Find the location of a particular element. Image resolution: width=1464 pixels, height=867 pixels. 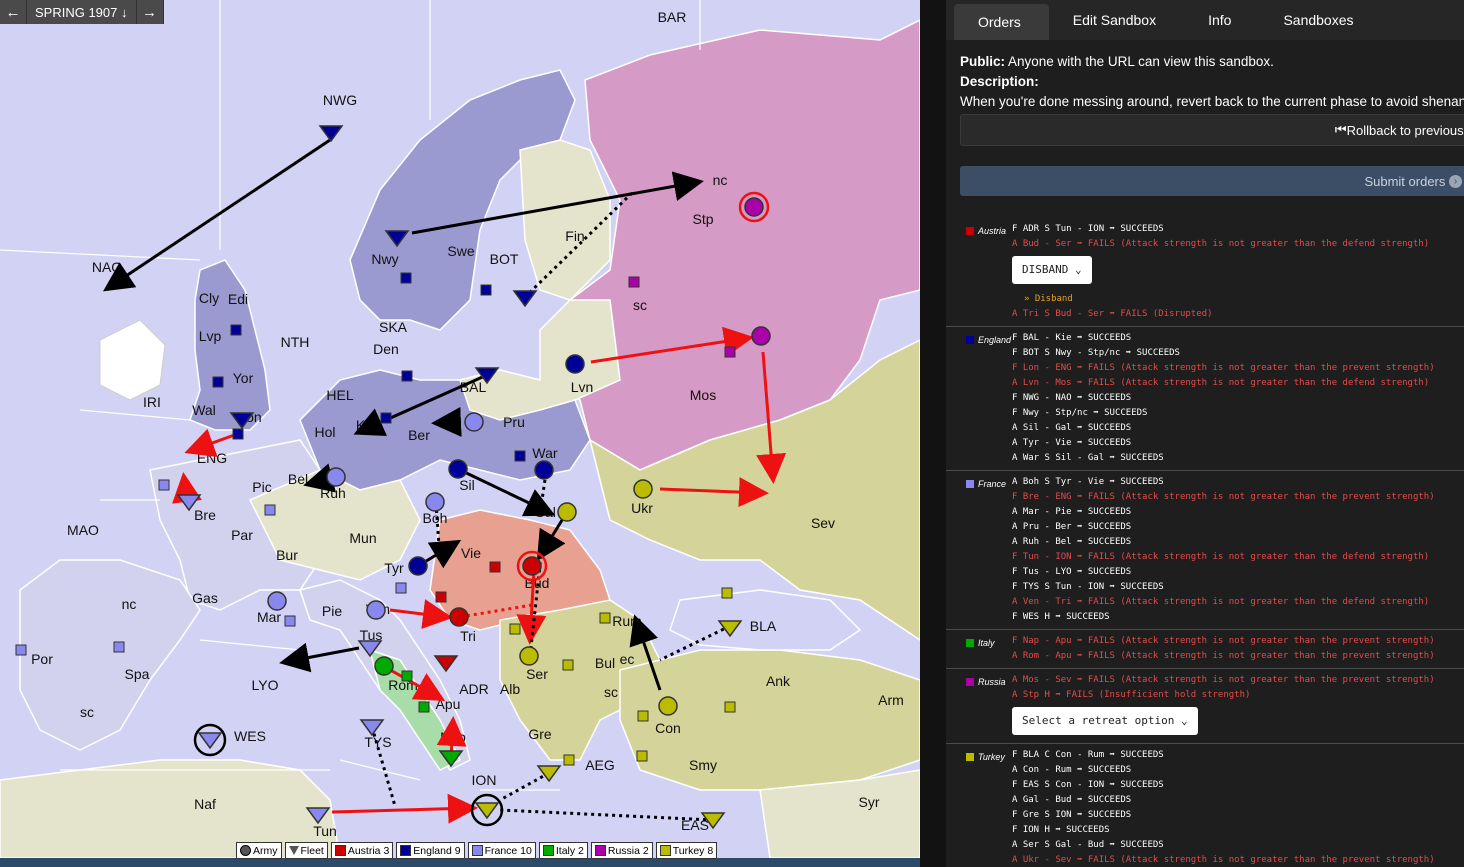

unit-a-con is located at coordinates (668, 706).